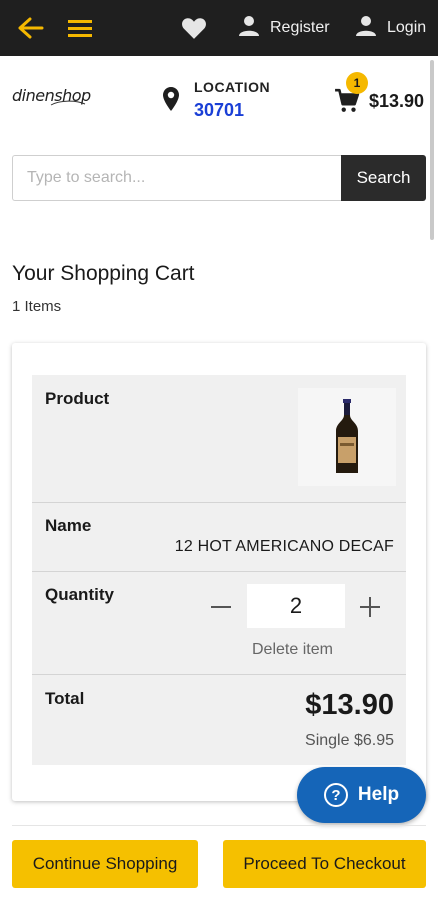  Describe the element at coordinates (68, 525) in the screenshot. I see `name-label: Name` at that location.